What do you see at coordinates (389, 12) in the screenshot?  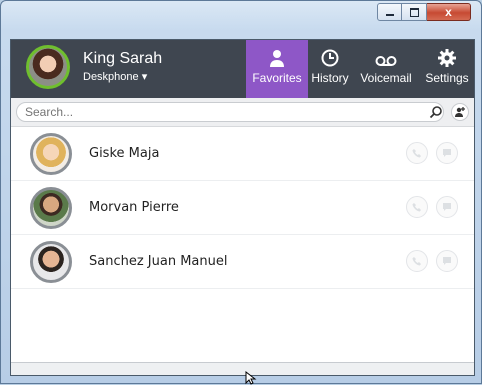 I see `minimize-button` at bounding box center [389, 12].